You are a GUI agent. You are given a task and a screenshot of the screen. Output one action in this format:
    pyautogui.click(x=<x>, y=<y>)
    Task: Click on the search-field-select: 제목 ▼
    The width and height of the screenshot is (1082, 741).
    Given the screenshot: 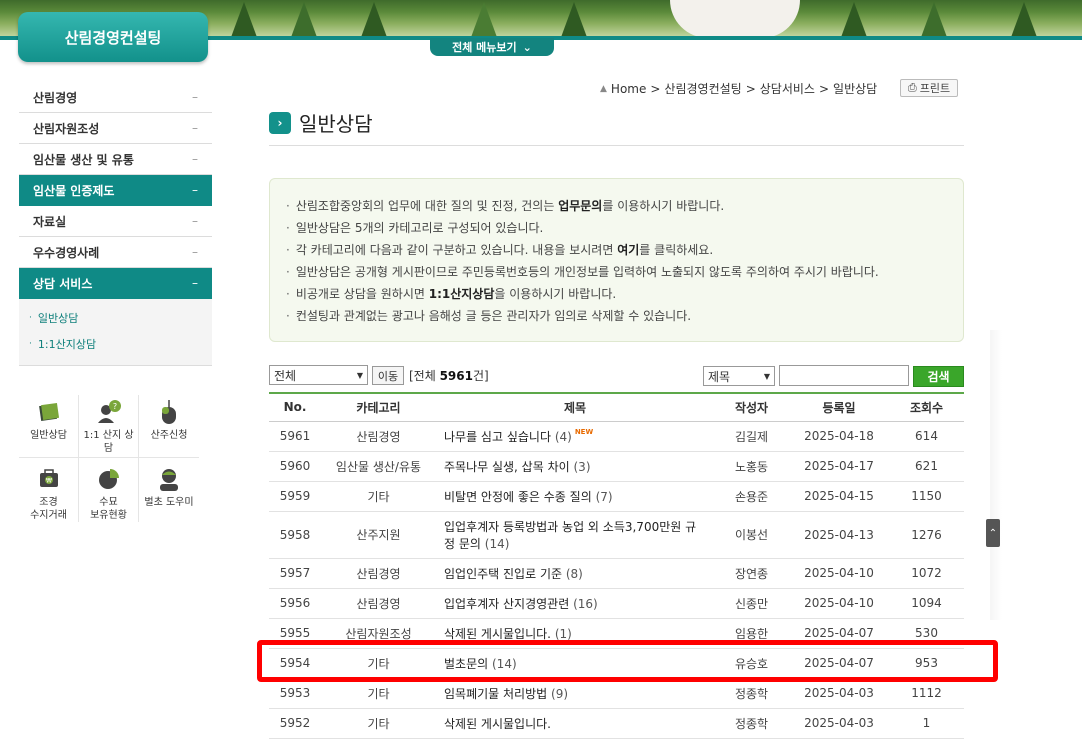 What is the action you would take?
    pyautogui.click(x=739, y=376)
    